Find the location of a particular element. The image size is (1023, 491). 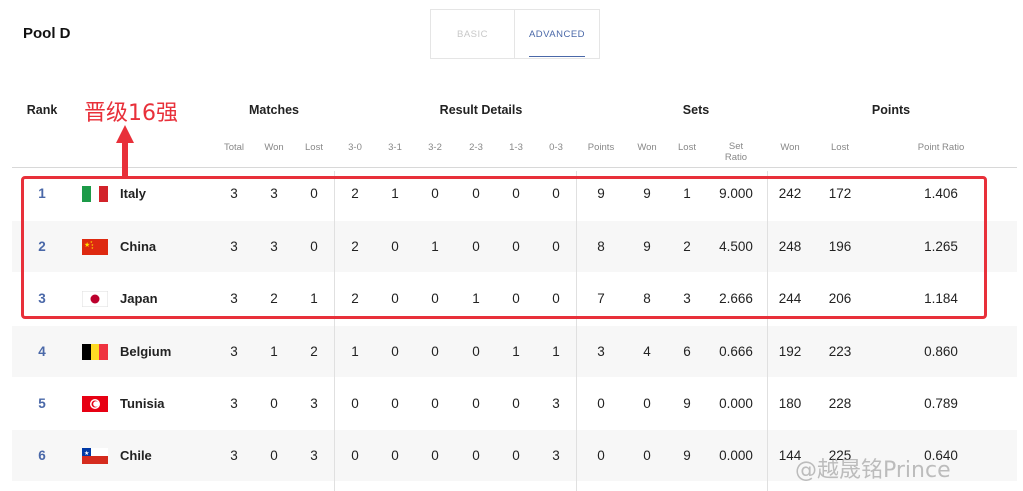

rank-cell: 5 is located at coordinates (42, 403).